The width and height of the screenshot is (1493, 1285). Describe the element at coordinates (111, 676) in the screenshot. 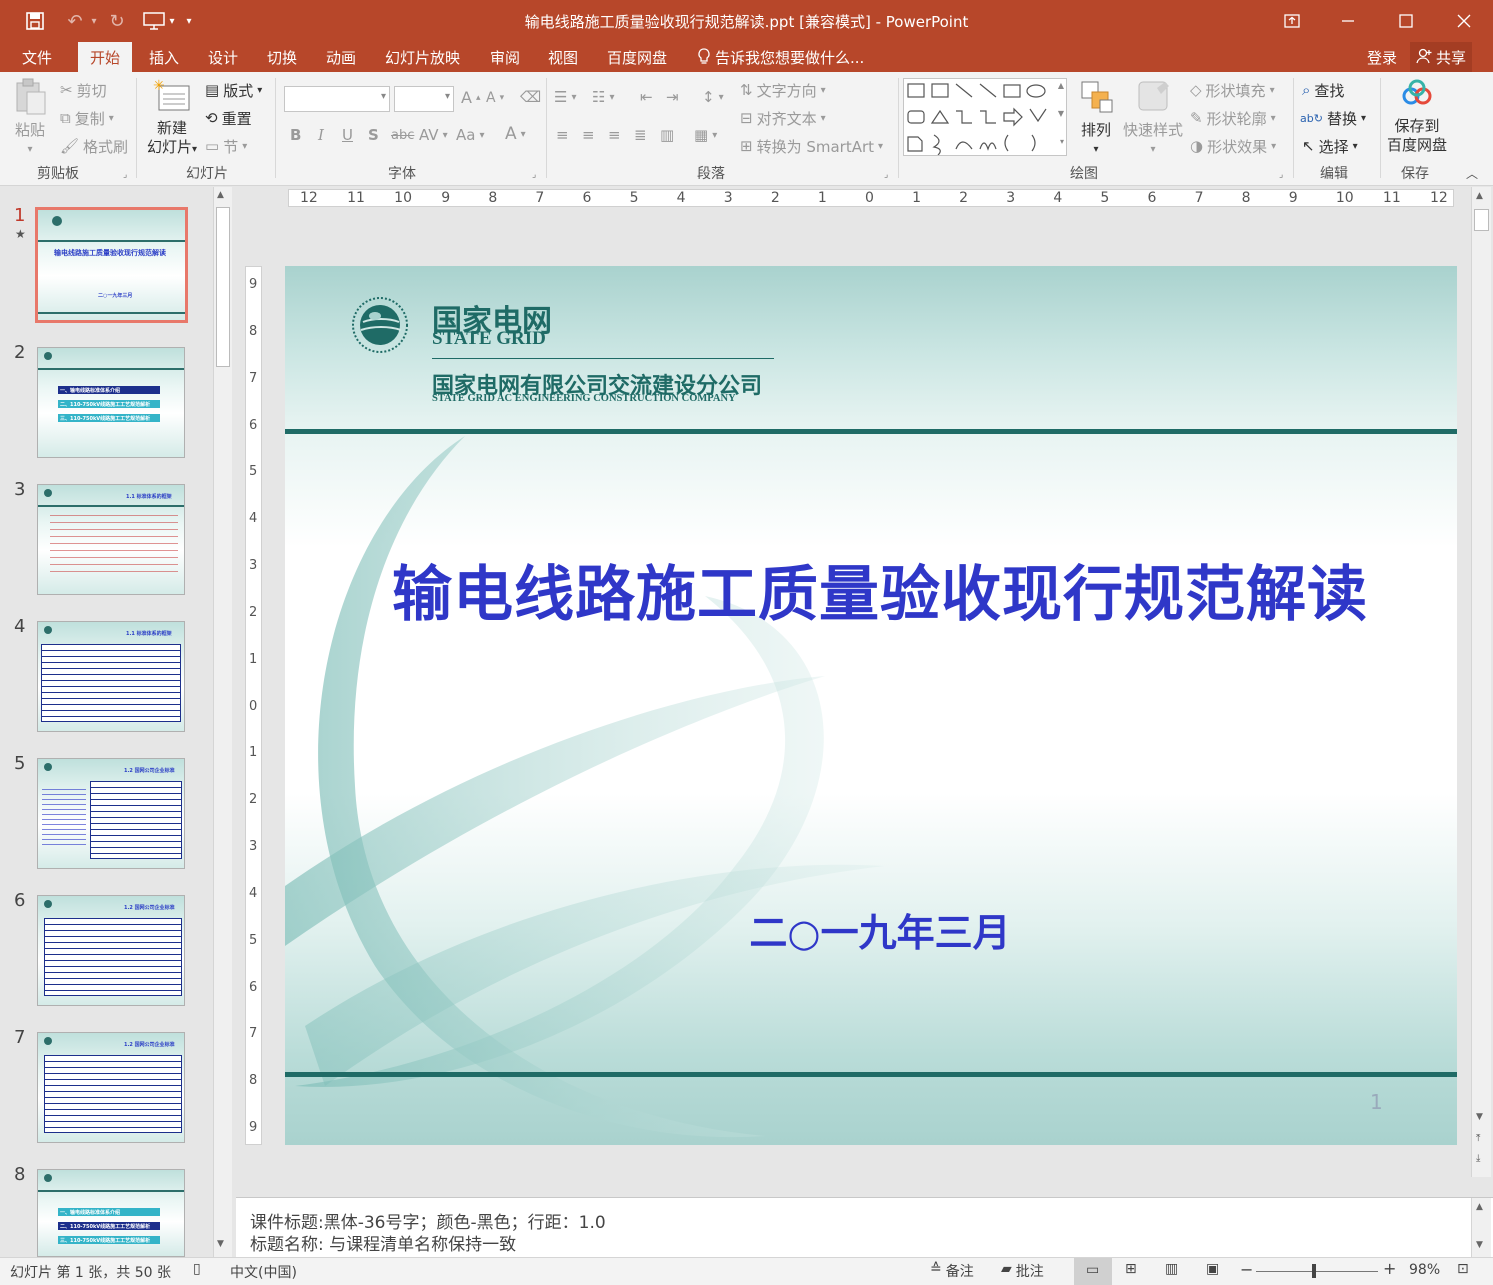

I see `slide-thumbnail-4: 1.1 标准体系的框架` at that location.